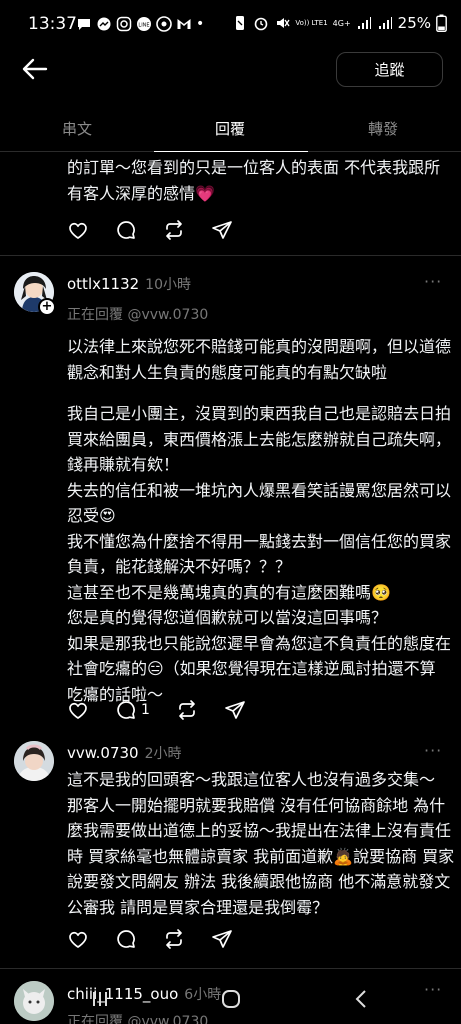  I want to click on post-body: 的訂單～您看到的只是一位客人的表面 不代表我跟所 有客人深厚的感情💗, so click(262, 180).